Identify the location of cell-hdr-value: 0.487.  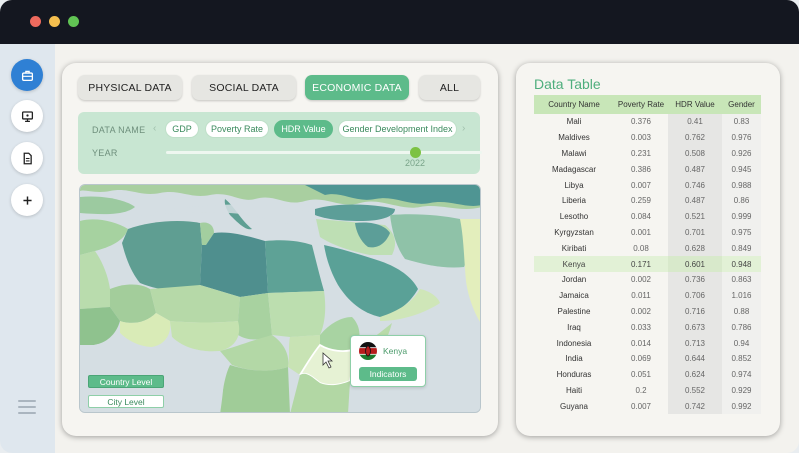
(695, 169).